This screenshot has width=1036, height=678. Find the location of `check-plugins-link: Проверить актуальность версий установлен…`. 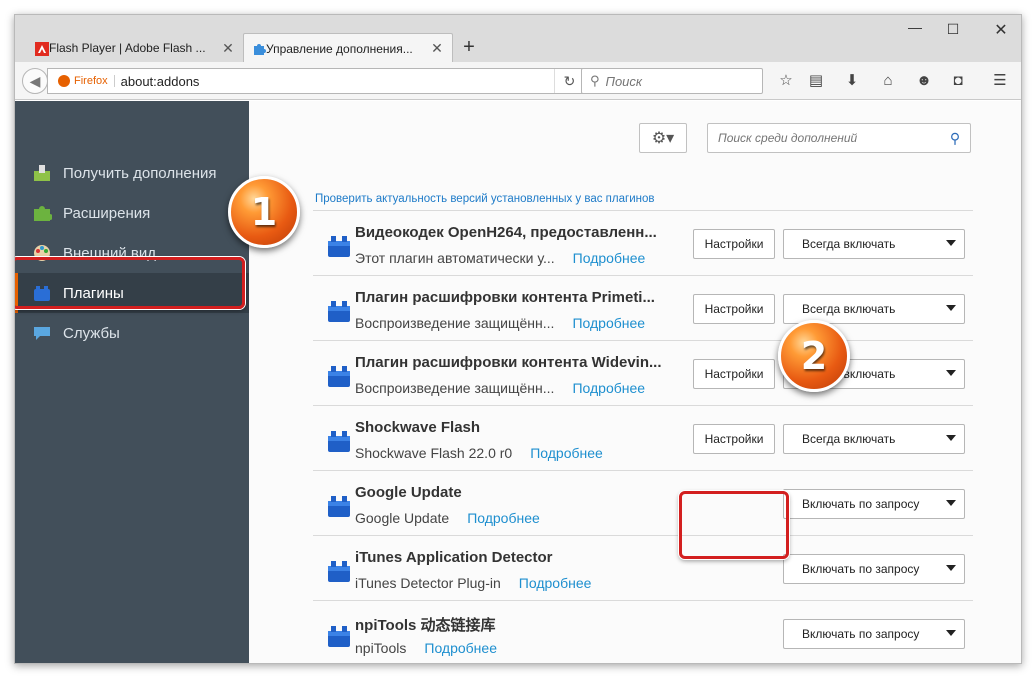

check-plugins-link: Проверить актуальность версий установлен… is located at coordinates (484, 199).